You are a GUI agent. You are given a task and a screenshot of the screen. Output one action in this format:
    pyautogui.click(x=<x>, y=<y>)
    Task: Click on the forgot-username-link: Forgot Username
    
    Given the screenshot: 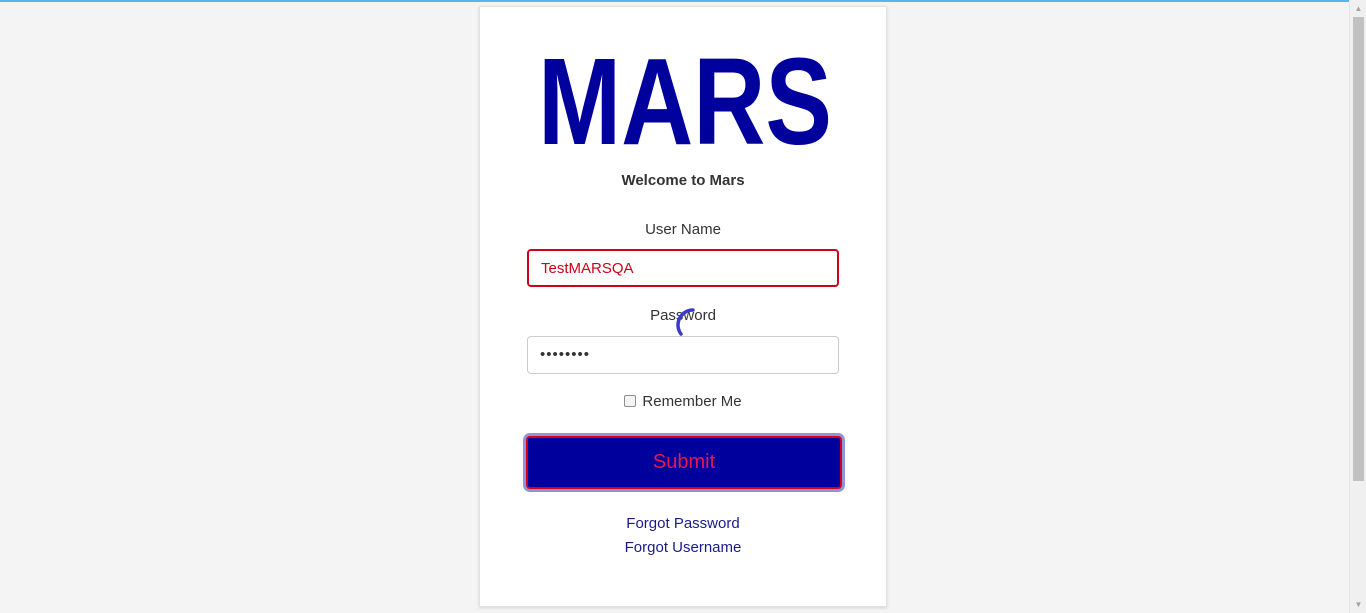 What is the action you would take?
    pyautogui.click(x=683, y=547)
    